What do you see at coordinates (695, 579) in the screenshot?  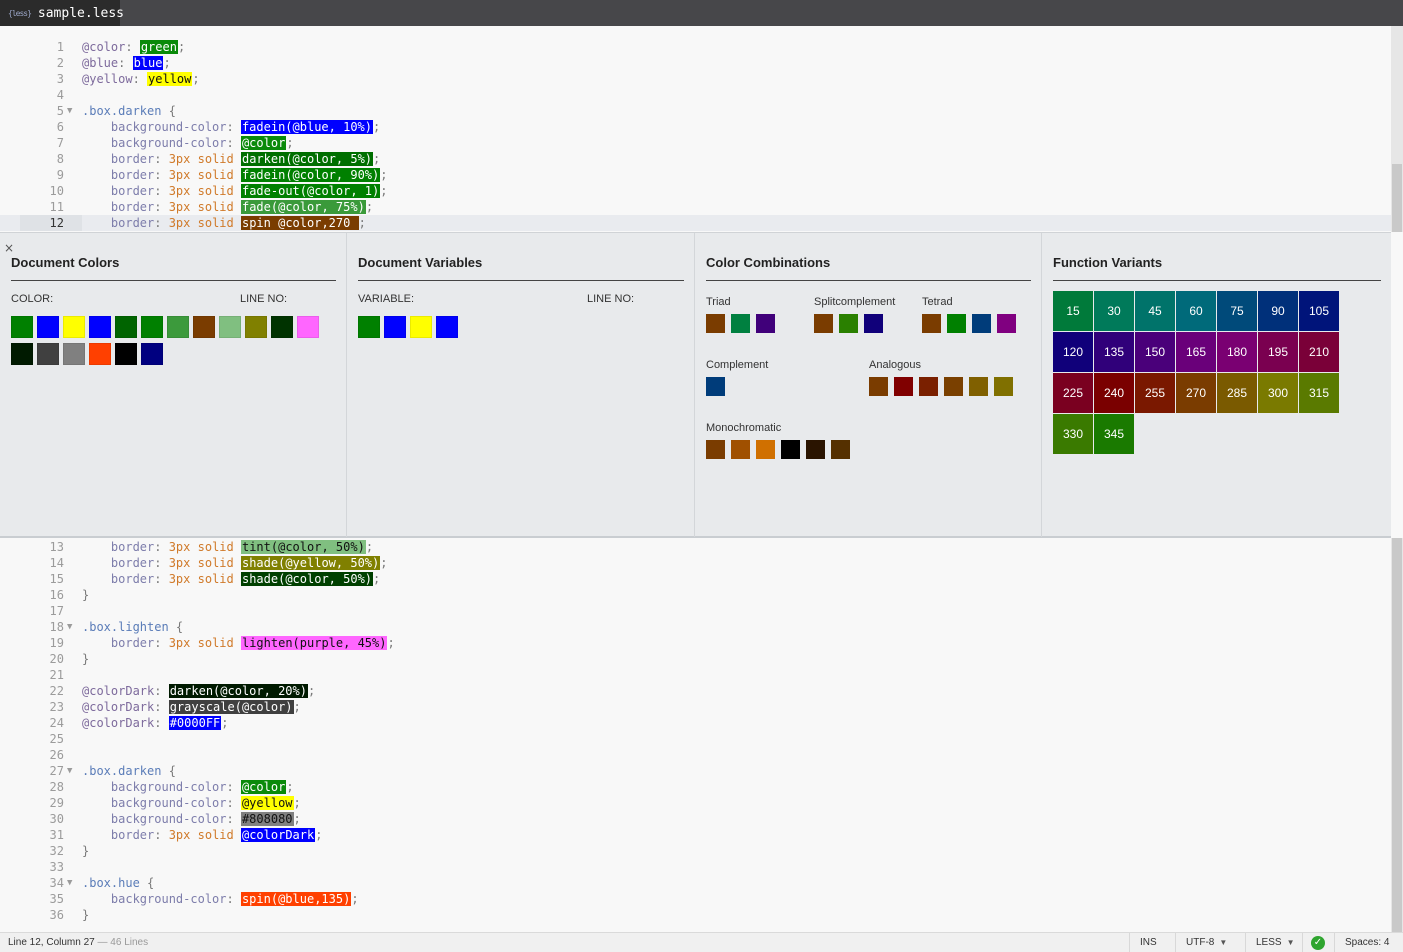 I see `code-line: 15 border: 3px solid shade(@color, 50%);` at bounding box center [695, 579].